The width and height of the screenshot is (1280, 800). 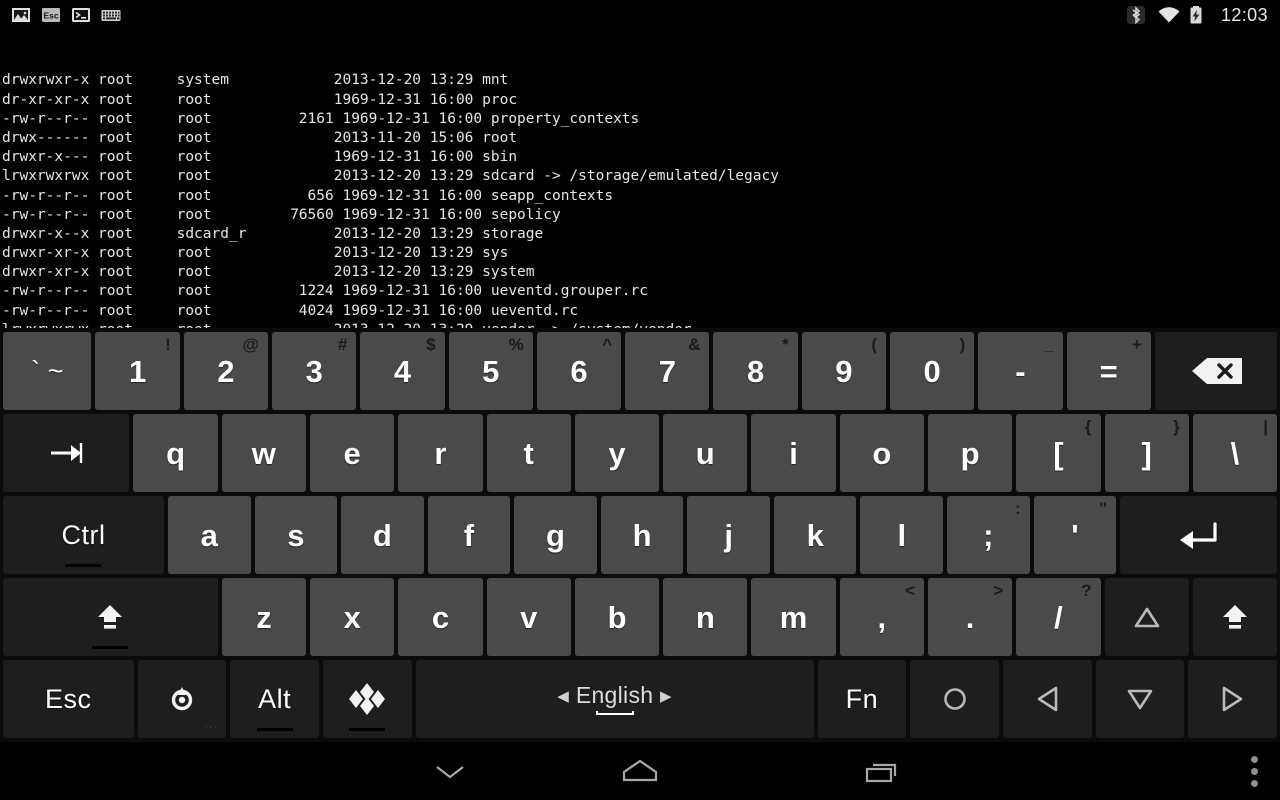 I want to click on key-semicolon: ;:, so click(x=988, y=535).